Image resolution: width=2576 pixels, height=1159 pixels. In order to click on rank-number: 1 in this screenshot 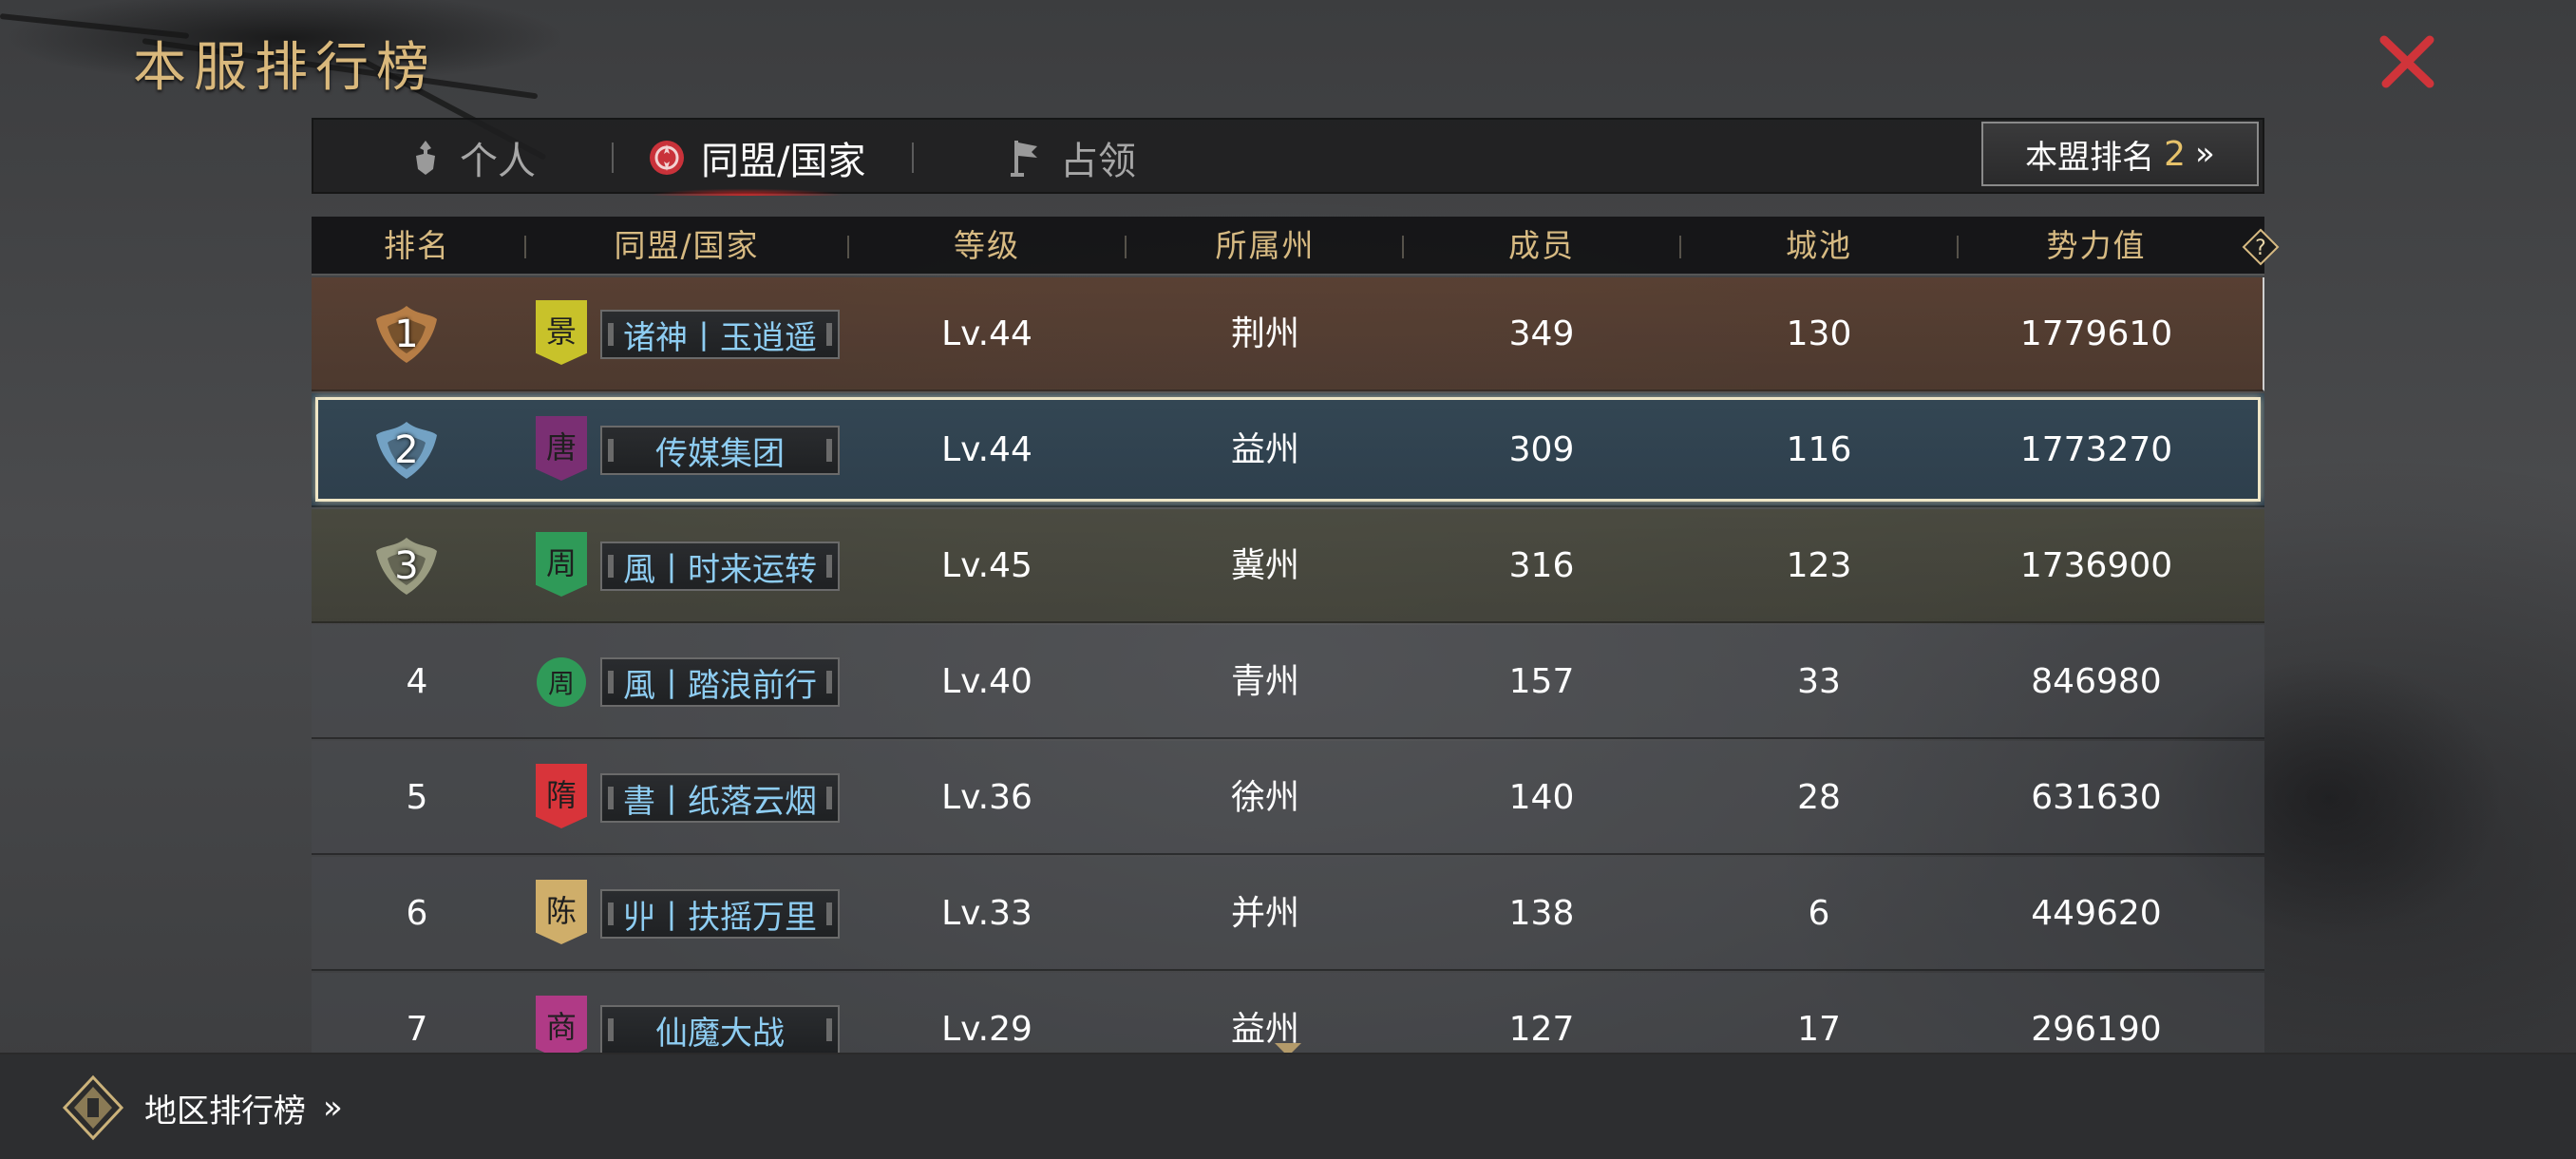, I will do `click(406, 334)`.